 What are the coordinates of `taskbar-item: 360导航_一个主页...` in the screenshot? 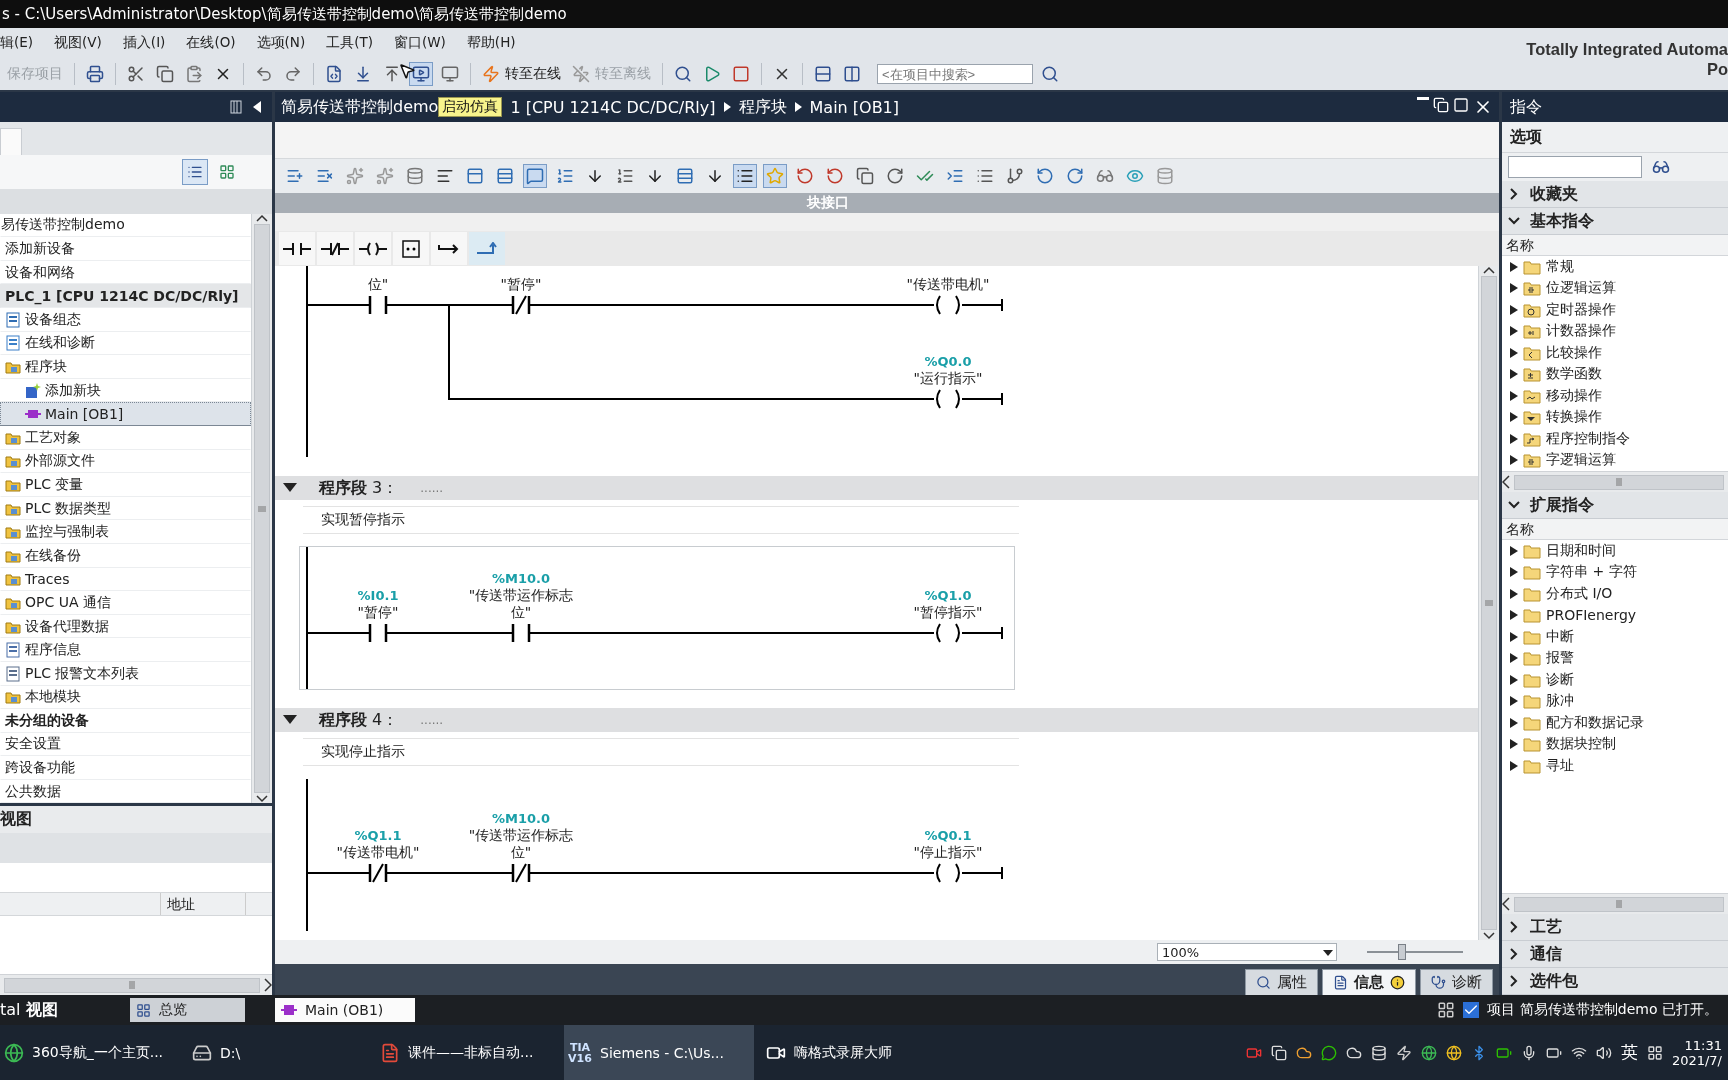 It's located at (90, 1052).